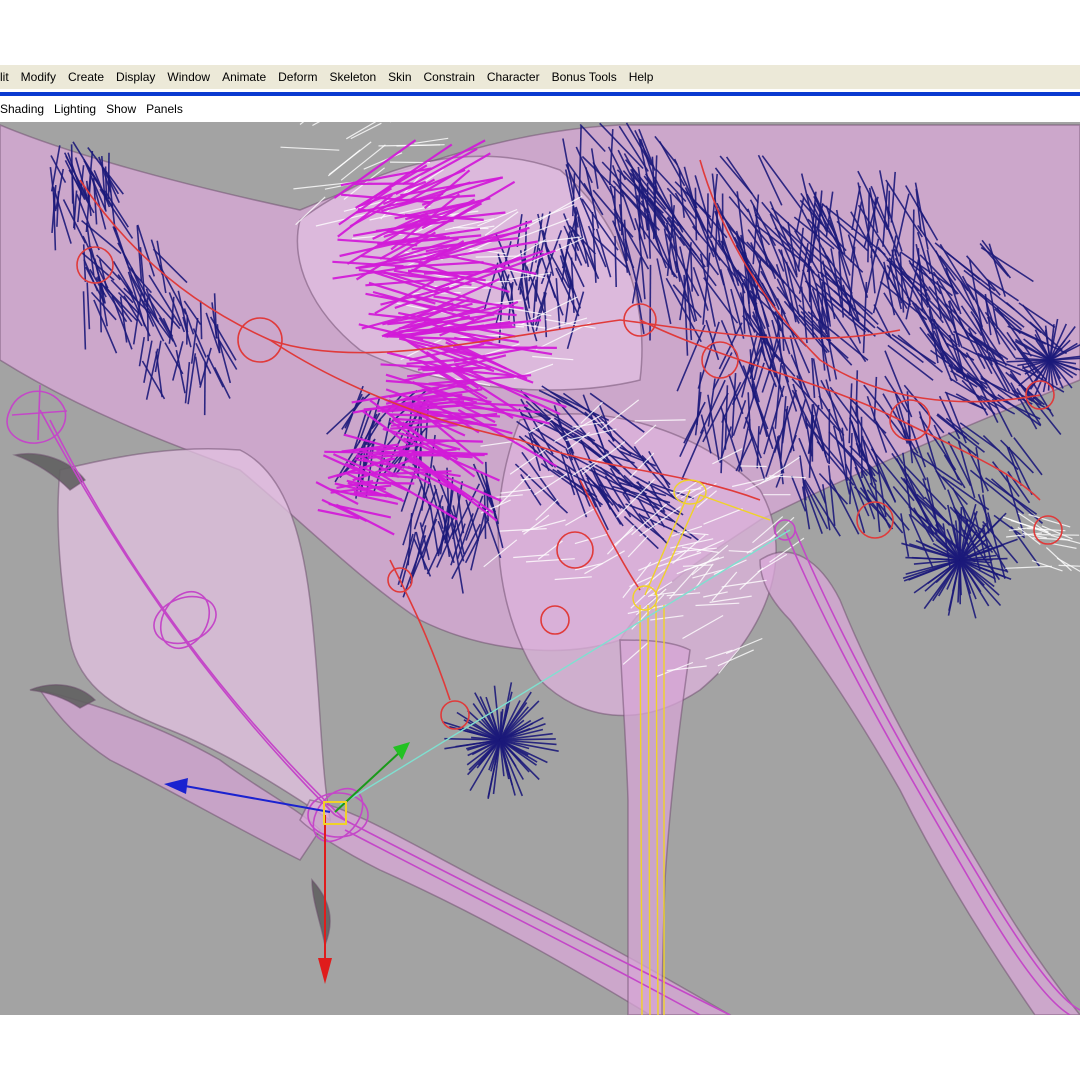 The image size is (1080, 1080). I want to click on menu-display: Display, so click(135, 77).